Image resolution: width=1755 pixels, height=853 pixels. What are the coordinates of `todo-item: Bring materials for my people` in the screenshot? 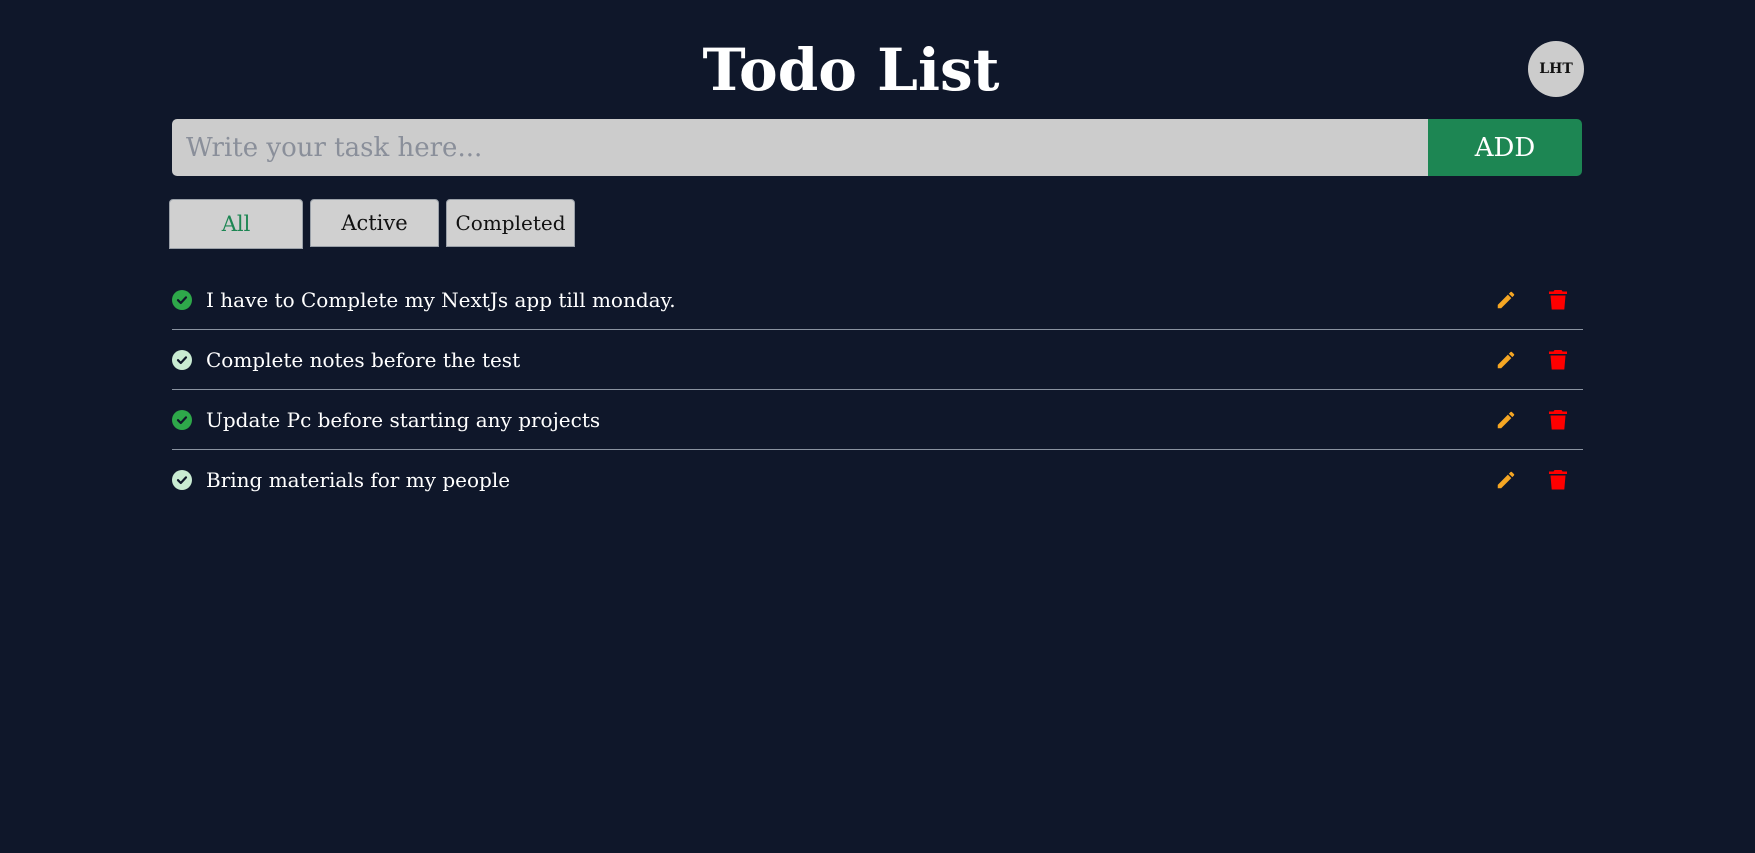 It's located at (877, 480).